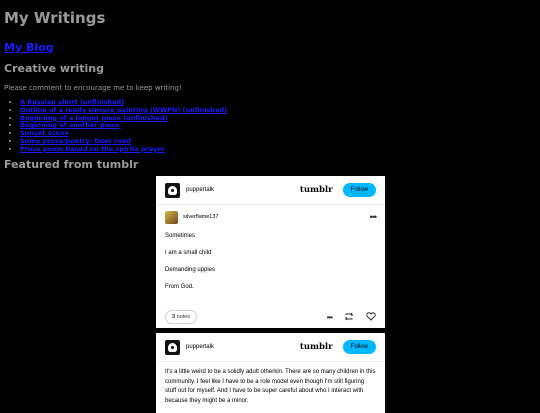  Describe the element at coordinates (270, 48) in the screenshot. I see `blog-link-heading: My Blog` at that location.